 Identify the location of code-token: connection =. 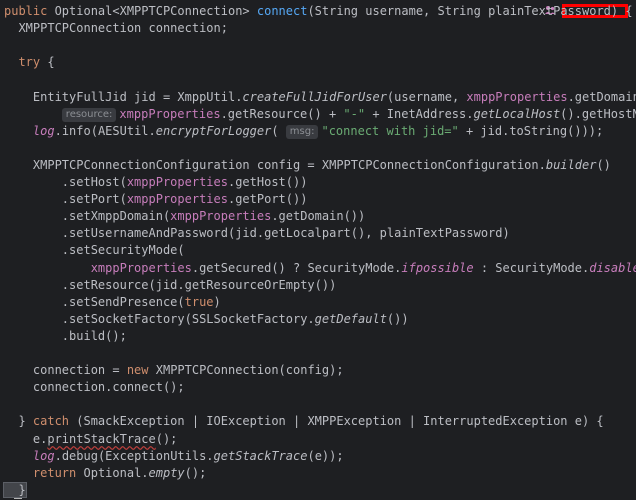
(65, 370).